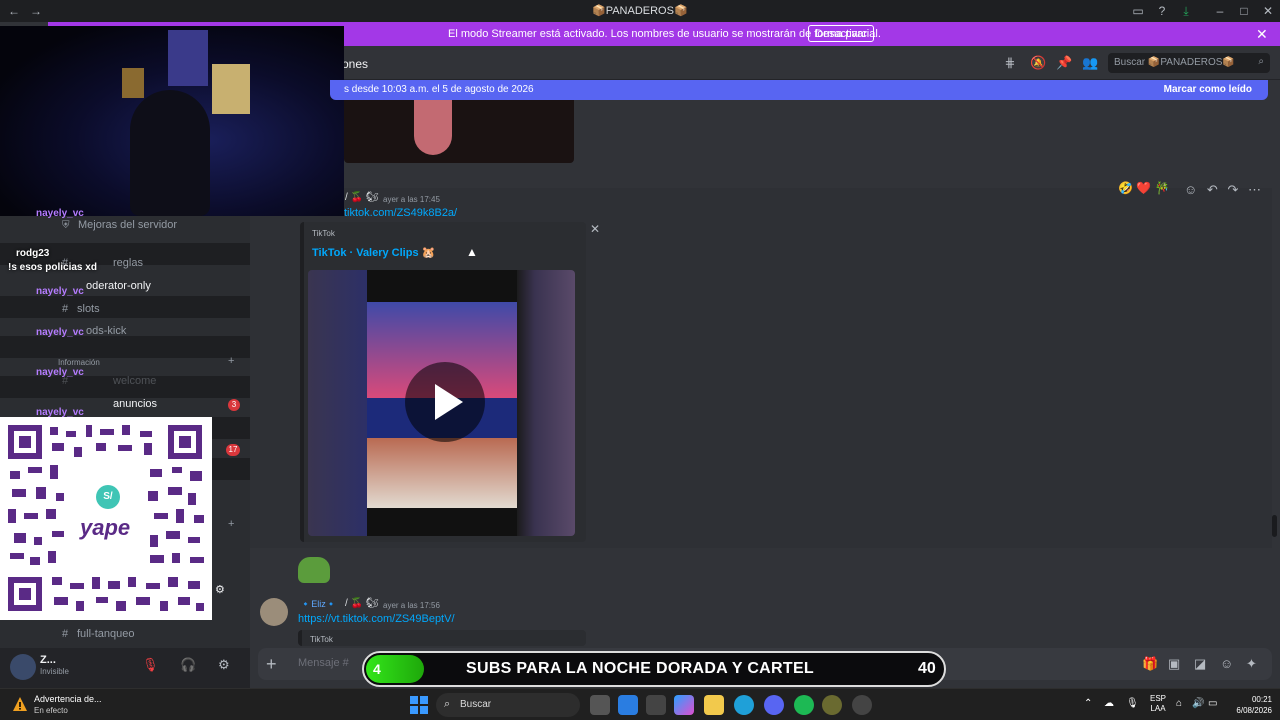 This screenshot has width=1280, height=720. Describe the element at coordinates (1220, 11) in the screenshot. I see `minimize-icon: –` at that location.